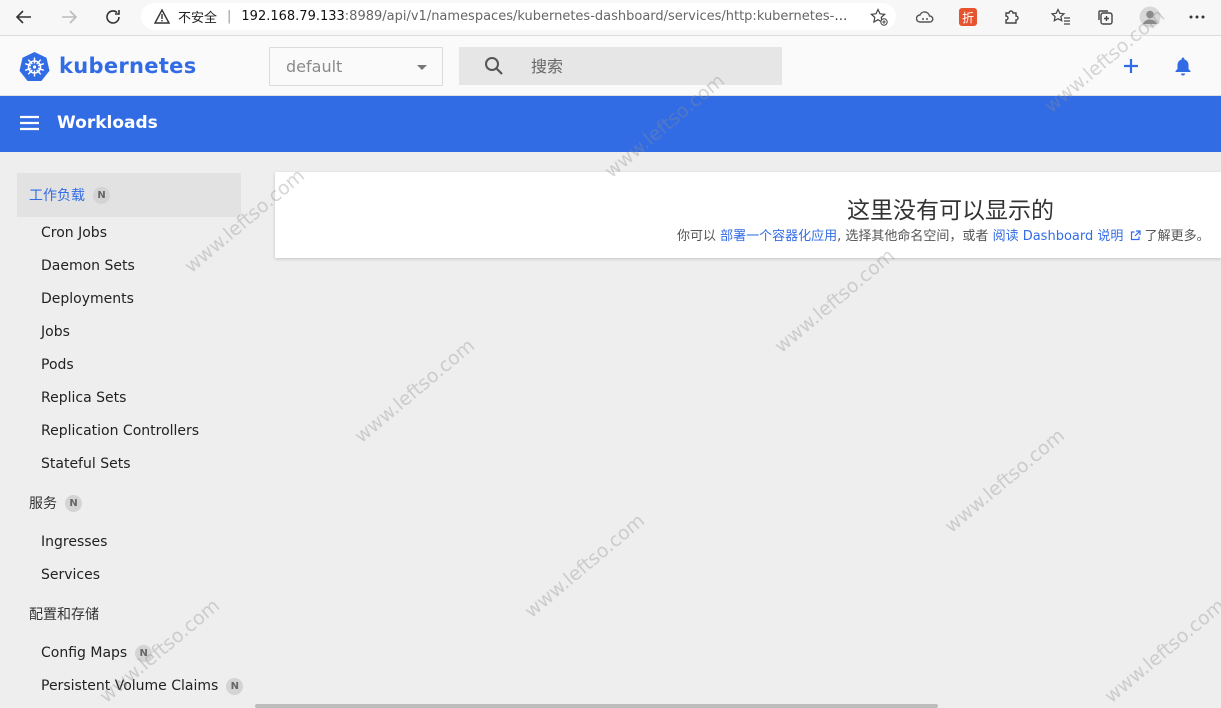 This screenshot has width=1221, height=708. I want to click on plus-icon, so click(1131, 66).